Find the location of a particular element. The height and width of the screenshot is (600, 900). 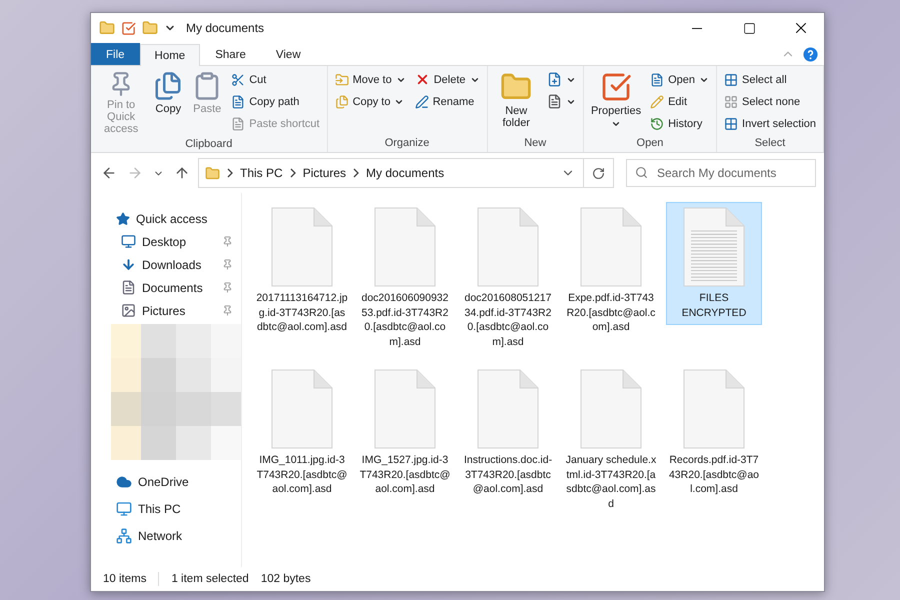

file-item: IMG_1527.jpg.id-3T743R20.[asdbtc@aol.com].asd is located at coordinates (405, 433).